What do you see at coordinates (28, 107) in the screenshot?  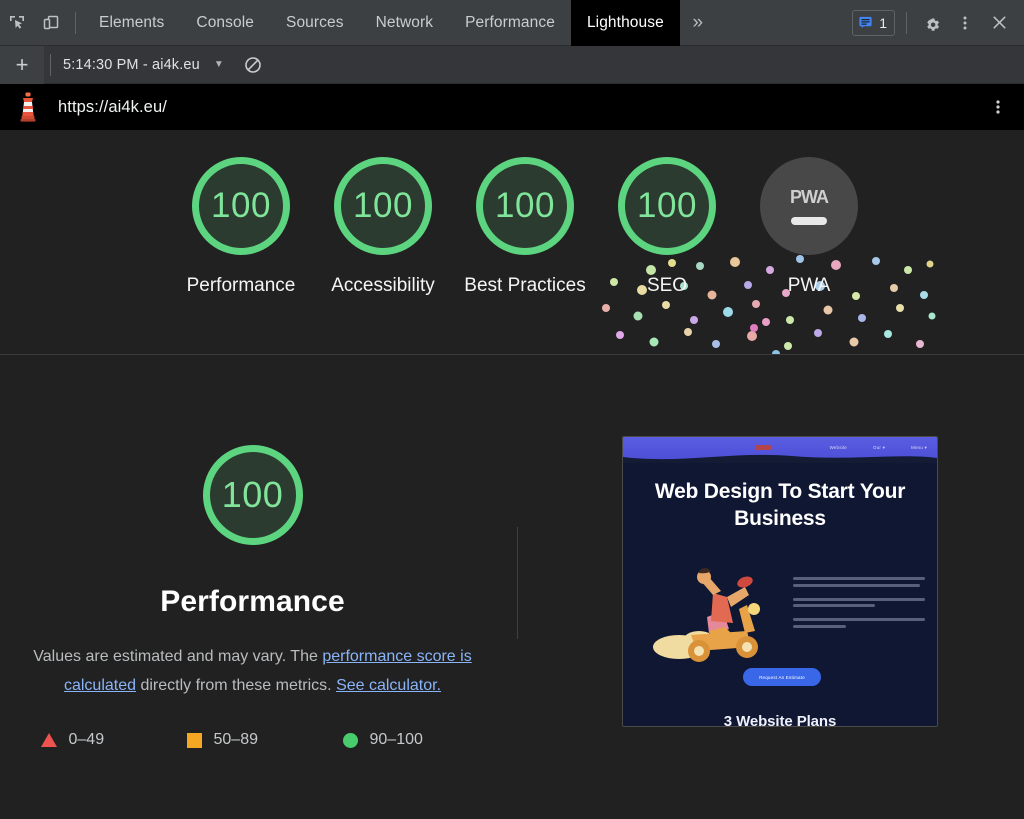 I see `lighthouse-logo` at bounding box center [28, 107].